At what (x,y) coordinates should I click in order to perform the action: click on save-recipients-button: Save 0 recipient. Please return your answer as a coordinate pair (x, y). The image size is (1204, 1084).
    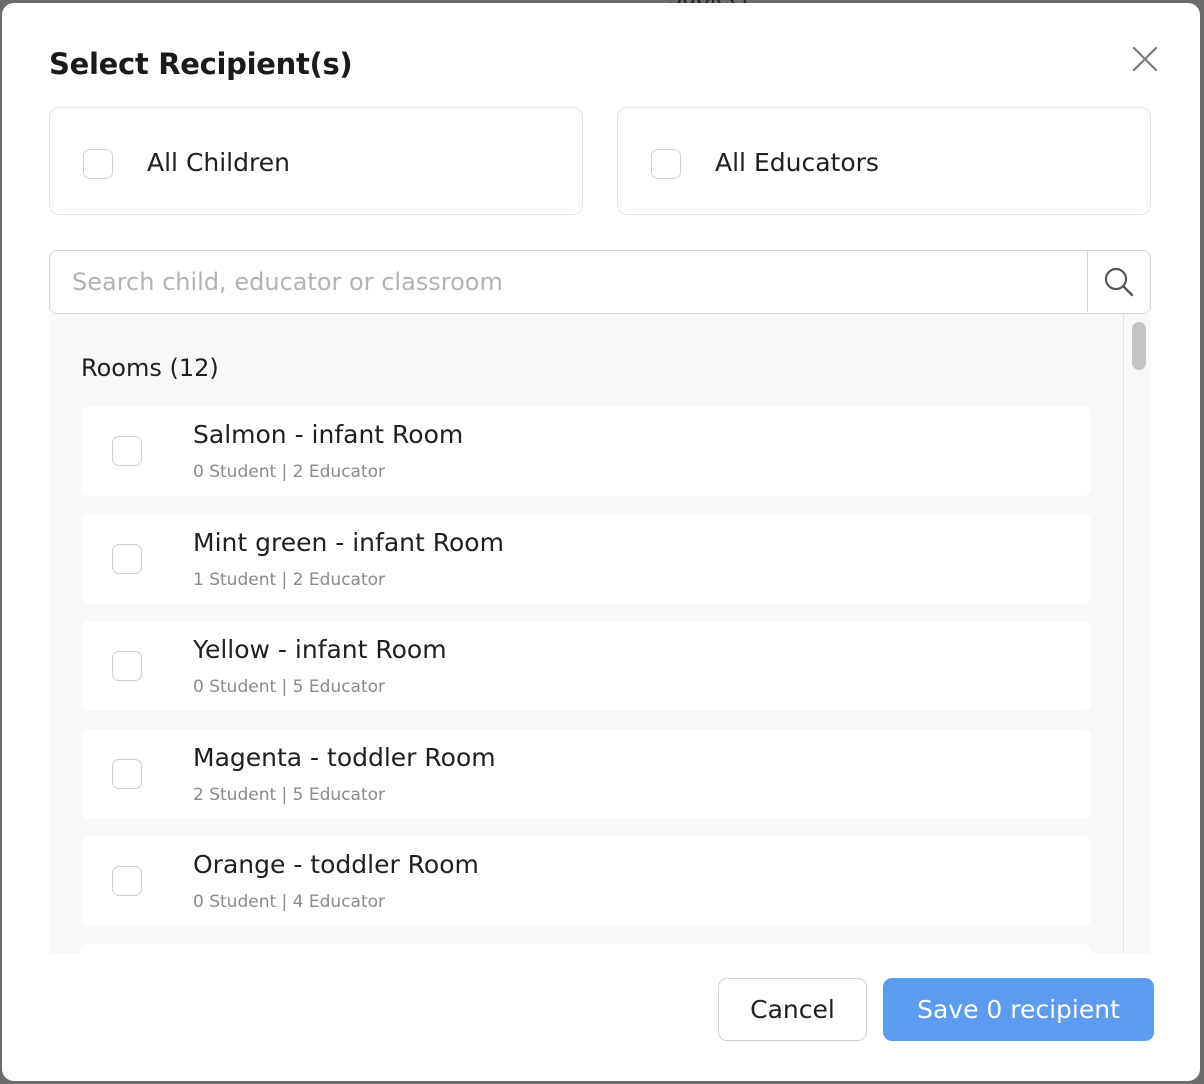
    Looking at the image, I should click on (1018, 1009).